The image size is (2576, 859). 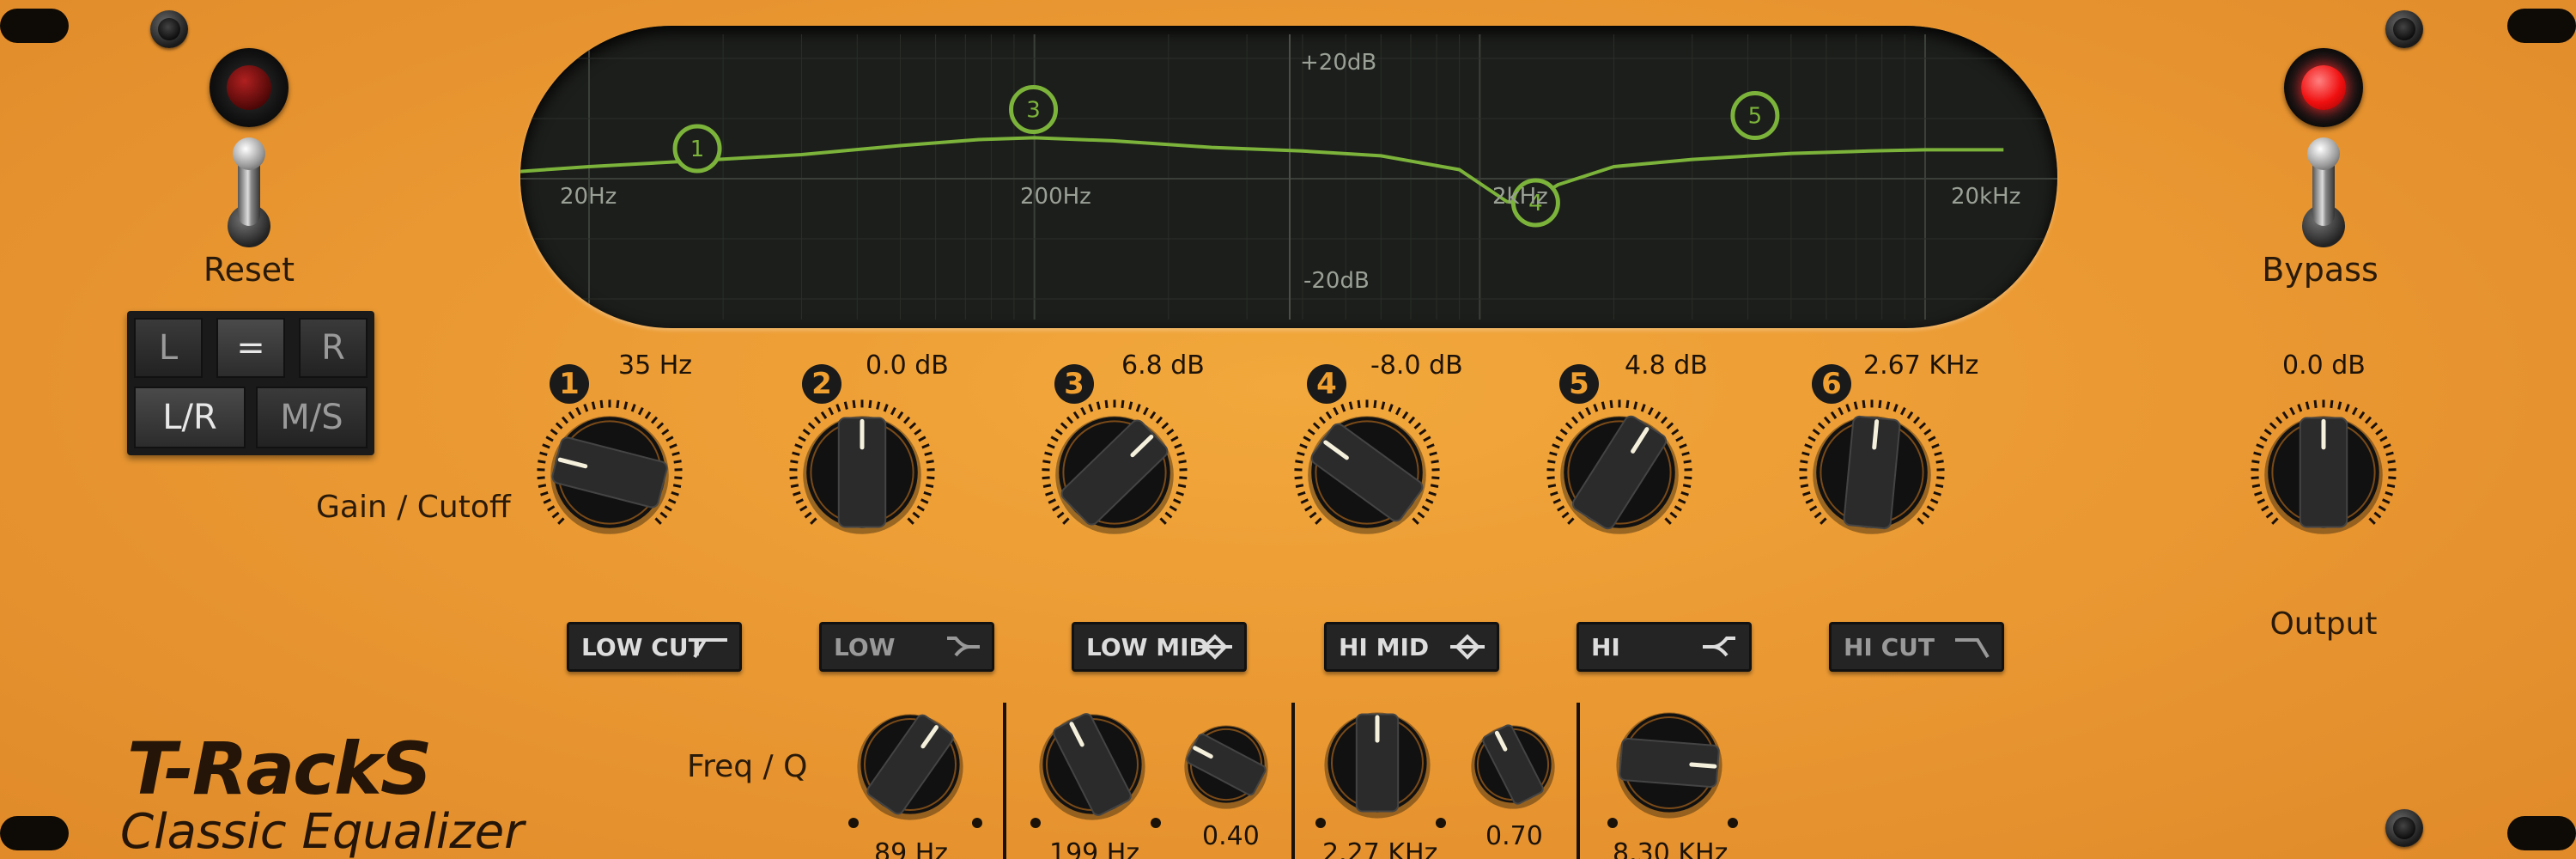 I want to click on eq-band-node: 1, so click(x=697, y=149).